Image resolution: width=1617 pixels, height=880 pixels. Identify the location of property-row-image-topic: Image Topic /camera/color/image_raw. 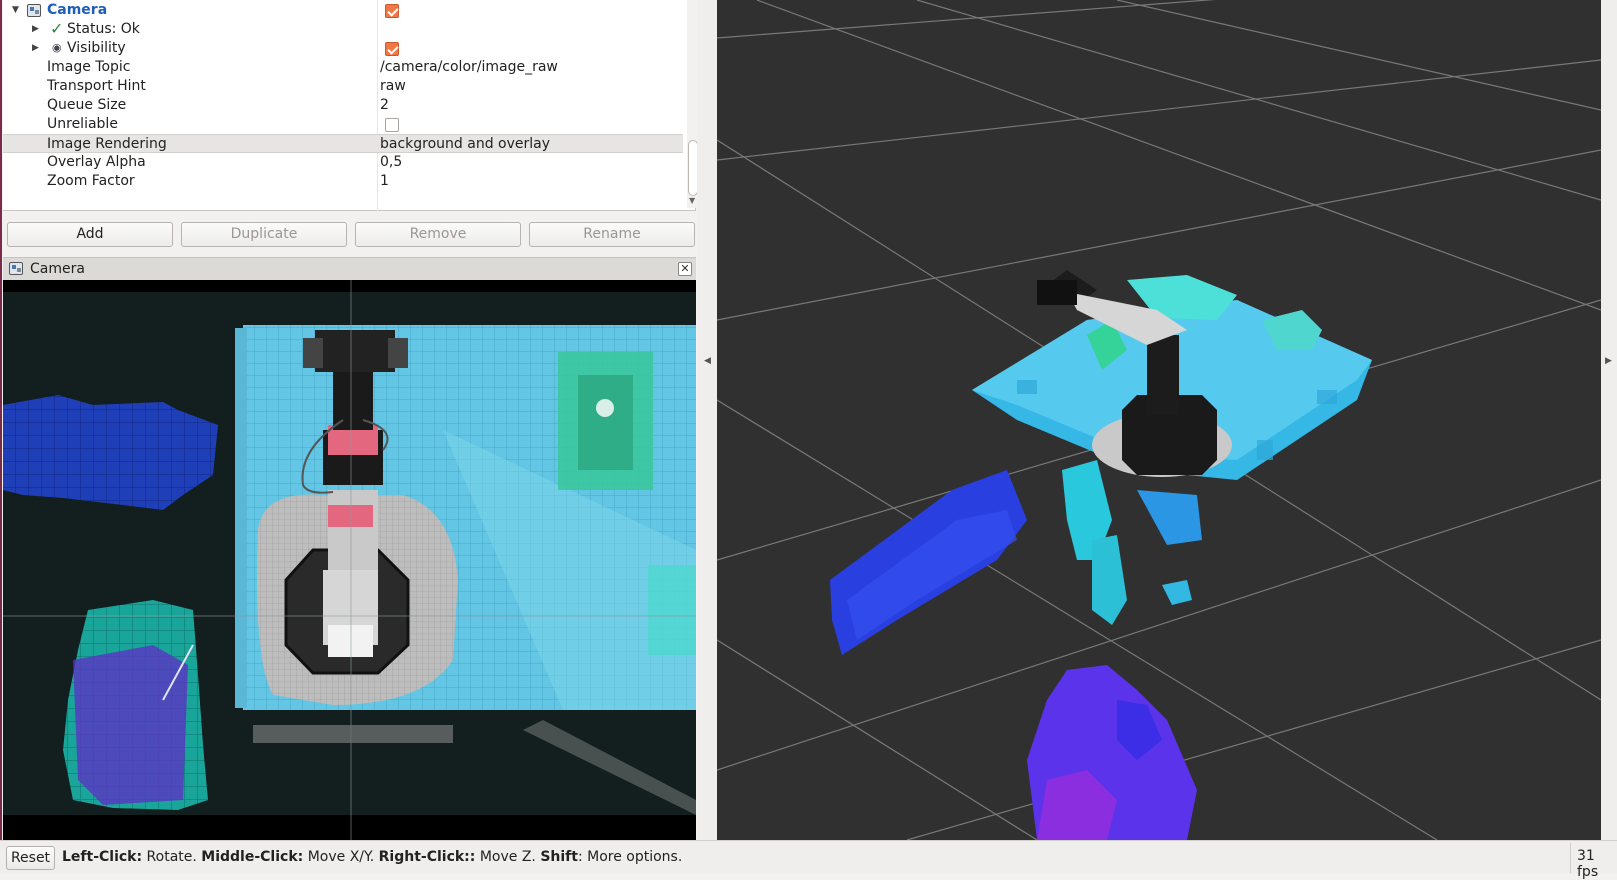
(343, 67).